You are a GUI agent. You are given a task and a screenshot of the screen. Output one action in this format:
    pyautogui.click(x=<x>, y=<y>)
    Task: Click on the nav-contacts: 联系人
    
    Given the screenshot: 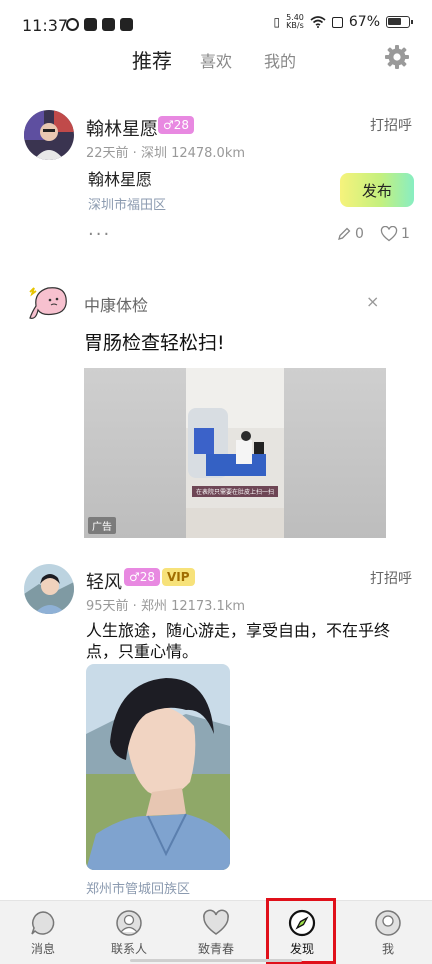 What is the action you would take?
    pyautogui.click(x=129, y=932)
    